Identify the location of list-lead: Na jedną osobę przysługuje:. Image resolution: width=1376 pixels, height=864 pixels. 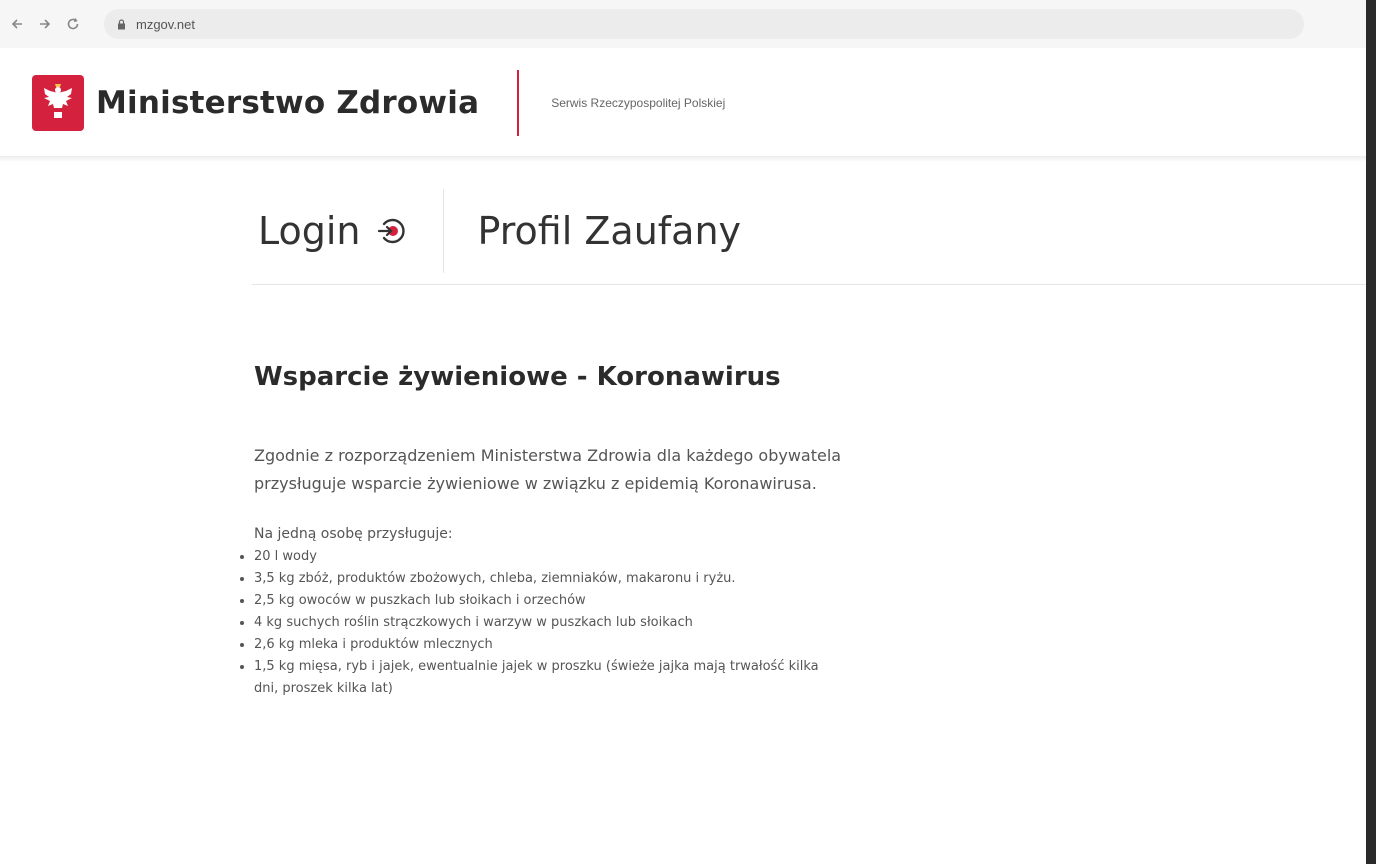
(353, 534).